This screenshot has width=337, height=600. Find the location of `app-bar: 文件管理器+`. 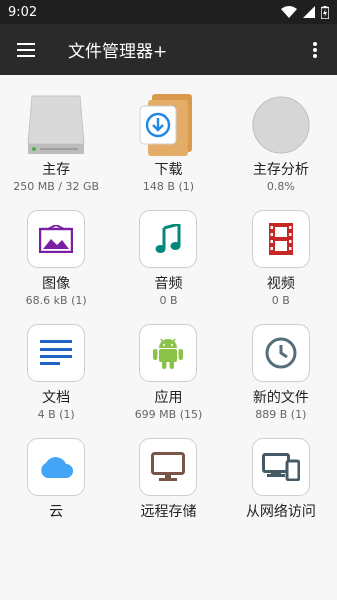

app-bar: 文件管理器+ is located at coordinates (168, 49).